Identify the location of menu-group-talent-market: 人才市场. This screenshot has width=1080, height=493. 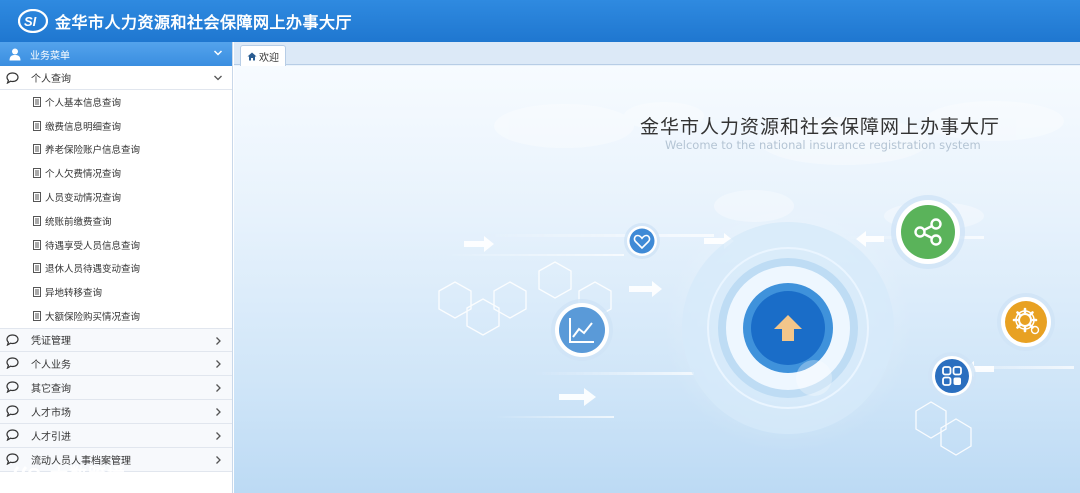
(116, 411).